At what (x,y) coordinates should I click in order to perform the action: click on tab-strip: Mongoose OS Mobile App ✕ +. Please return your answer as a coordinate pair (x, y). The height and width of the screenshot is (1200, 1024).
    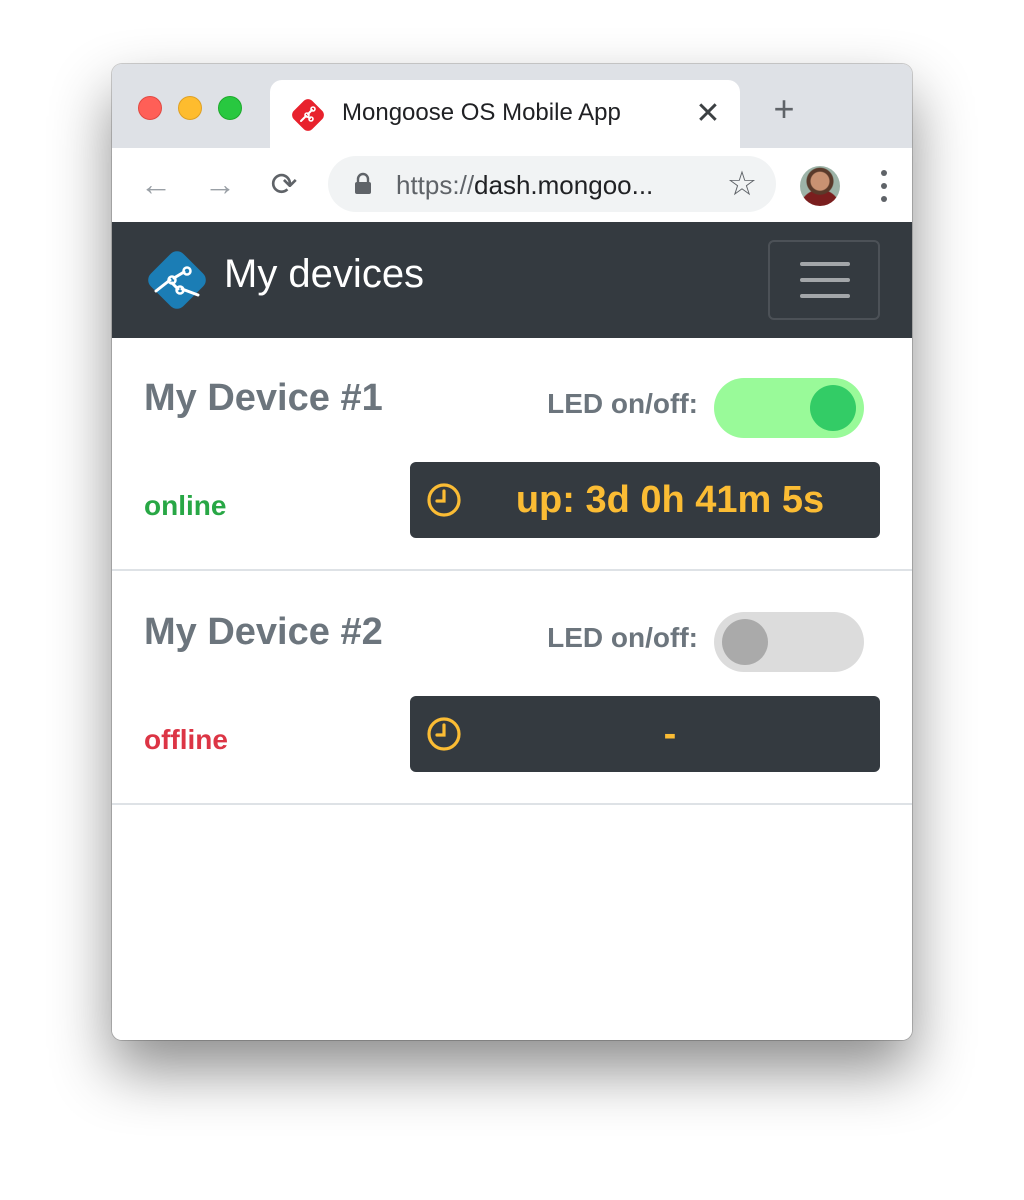
    Looking at the image, I should click on (512, 106).